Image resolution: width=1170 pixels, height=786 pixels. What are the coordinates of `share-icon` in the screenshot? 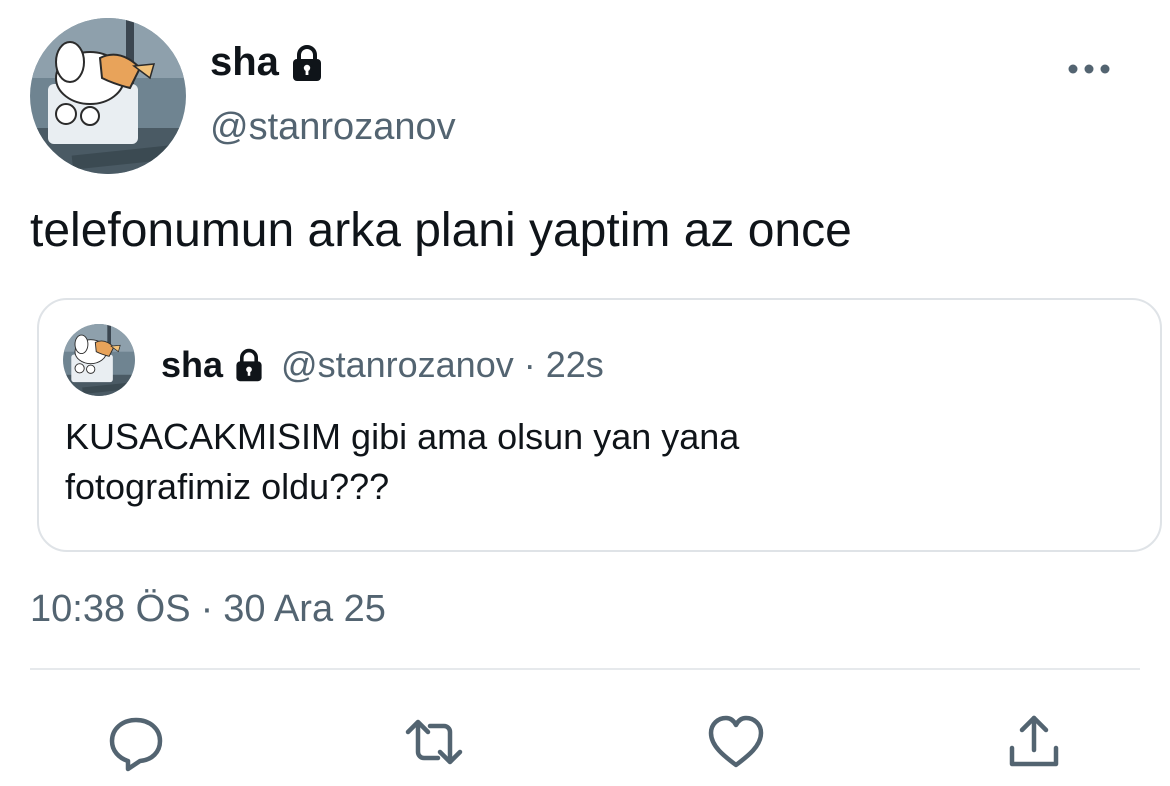 It's located at (1034, 741).